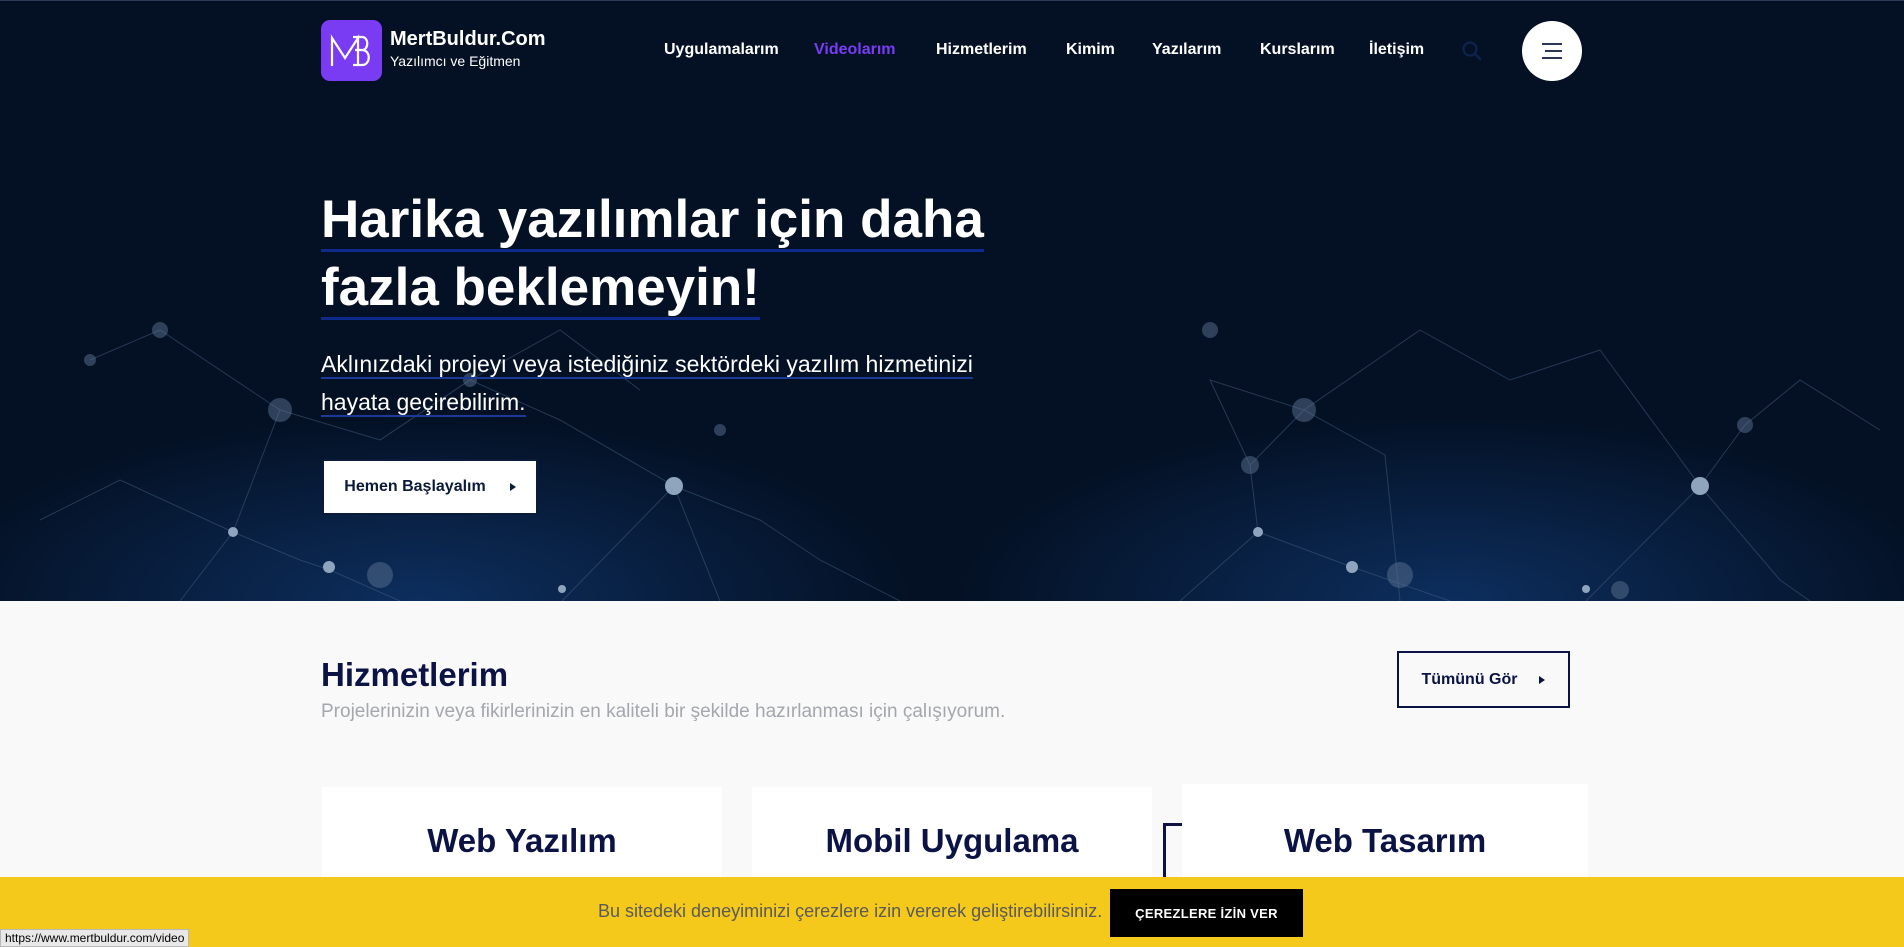  What do you see at coordinates (855, 50) in the screenshot?
I see `nav-item-videolarim: Videolarım` at bounding box center [855, 50].